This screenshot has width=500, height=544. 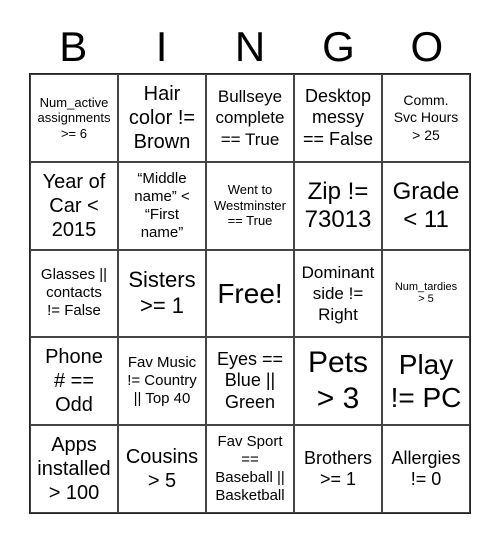 What do you see at coordinates (161, 46) in the screenshot?
I see `header-letter-i: I` at bounding box center [161, 46].